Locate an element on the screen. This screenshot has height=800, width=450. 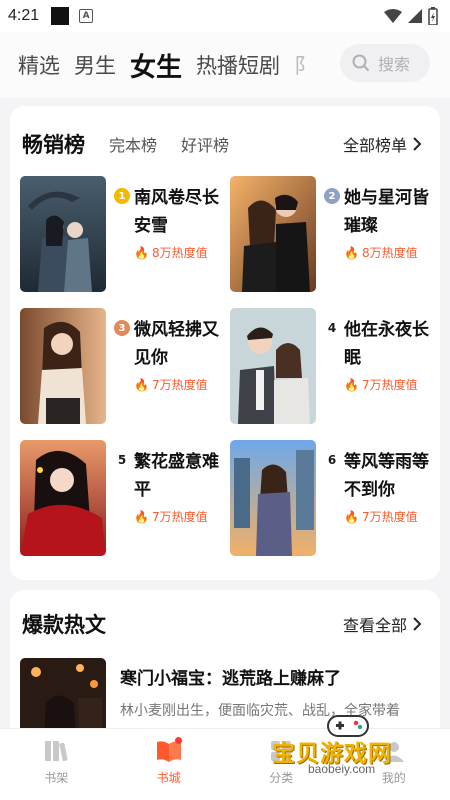
notification-a-icon: A is located at coordinates (86, 16).